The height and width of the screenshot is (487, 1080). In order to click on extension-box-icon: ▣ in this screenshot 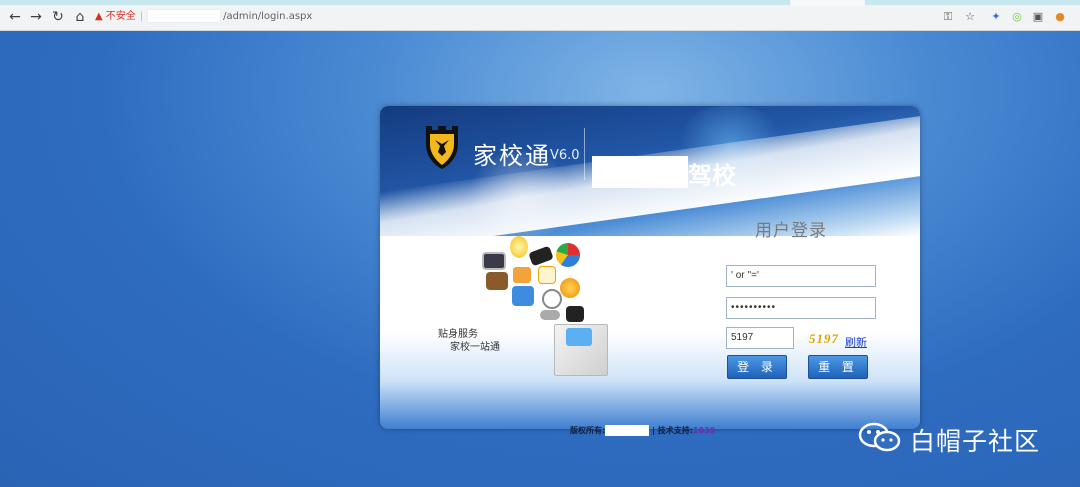, I will do `click(1038, 17)`.